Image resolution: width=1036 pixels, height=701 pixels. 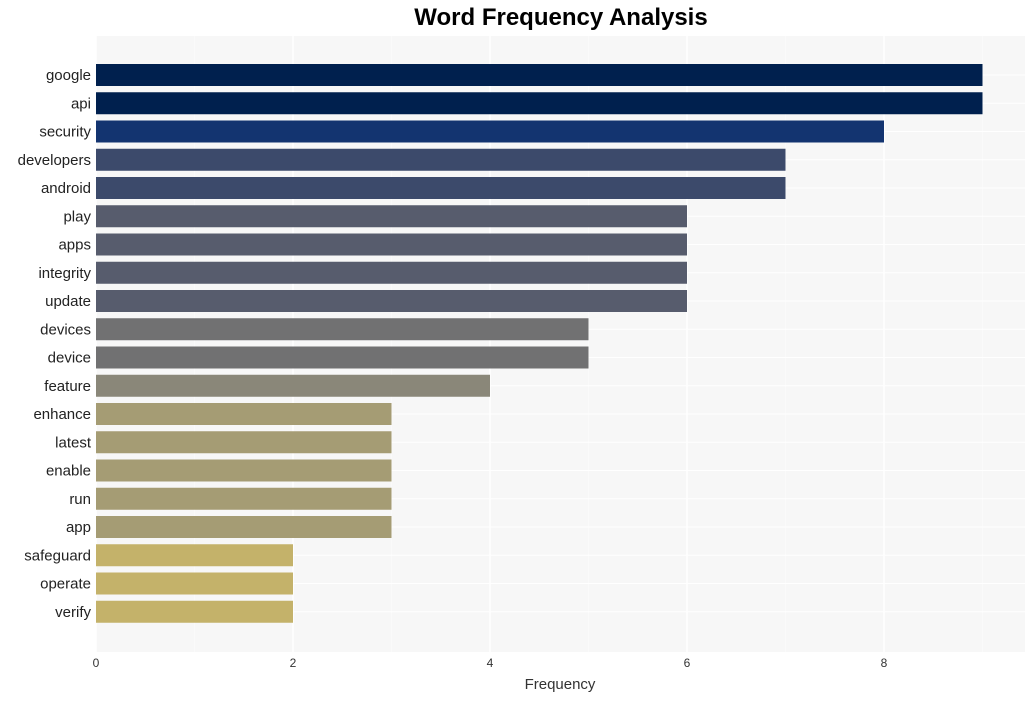 What do you see at coordinates (77, 216) in the screenshot?
I see `category-label: play` at bounding box center [77, 216].